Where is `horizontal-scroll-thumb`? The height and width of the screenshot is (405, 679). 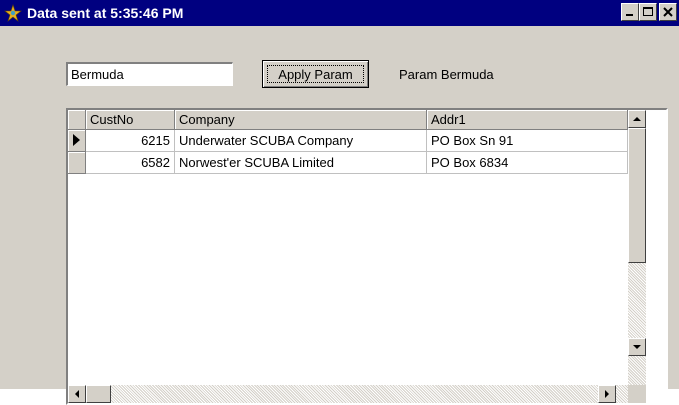
horizontal-scroll-thumb is located at coordinates (98, 394).